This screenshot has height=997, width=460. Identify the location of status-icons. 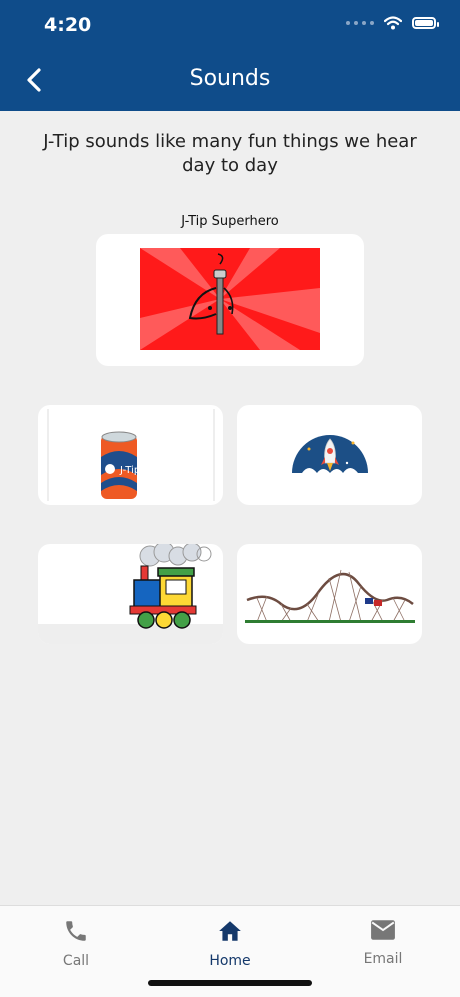
(392, 23).